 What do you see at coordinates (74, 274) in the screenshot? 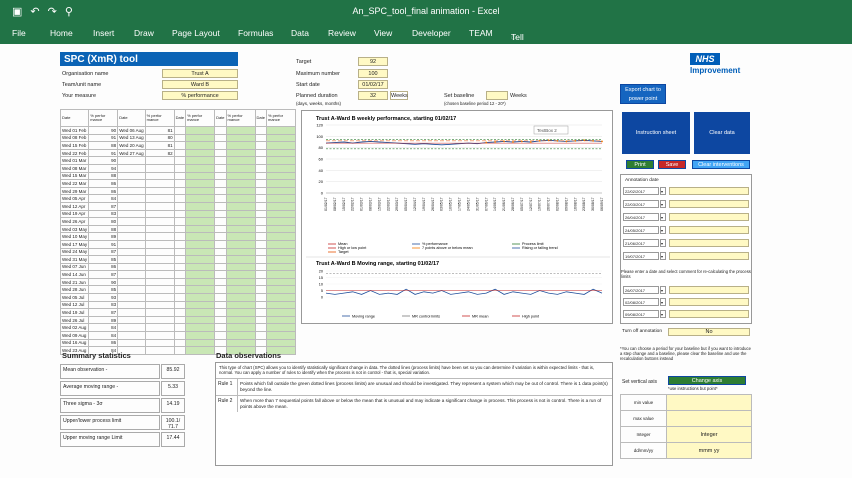
I see `date-cell: Wed 14 Jun` at bounding box center [74, 274].